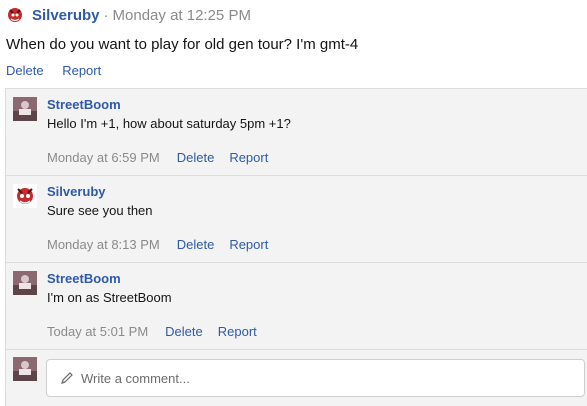  What do you see at coordinates (25, 70) in the screenshot?
I see `post-delete-link: Delete` at bounding box center [25, 70].